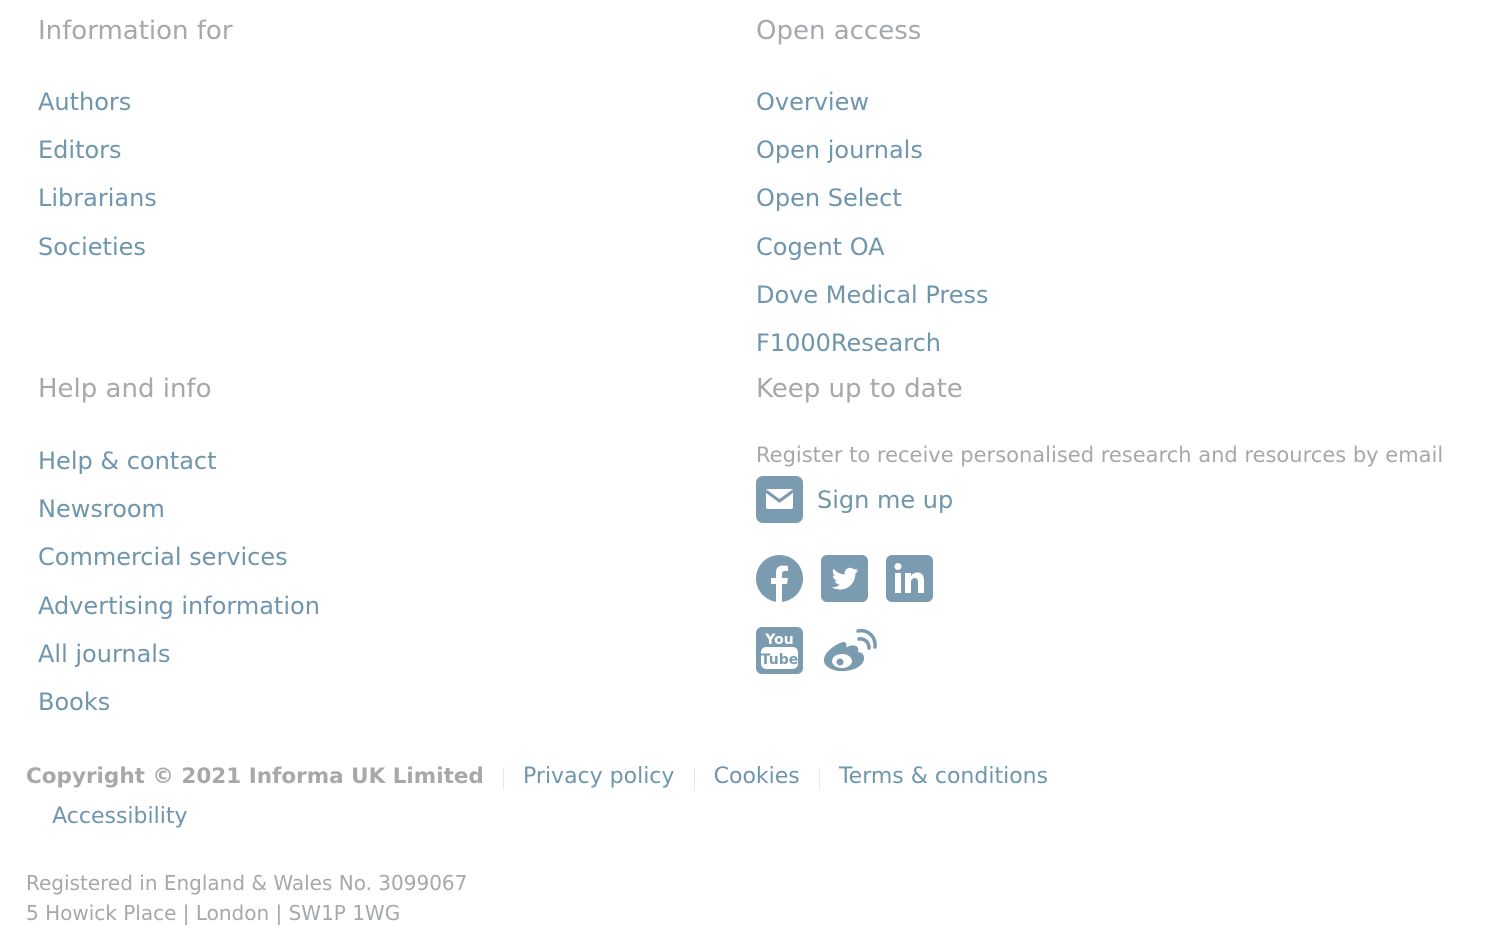 The width and height of the screenshot is (1493, 930). I want to click on f1000research-link: F1000Research, so click(848, 343).